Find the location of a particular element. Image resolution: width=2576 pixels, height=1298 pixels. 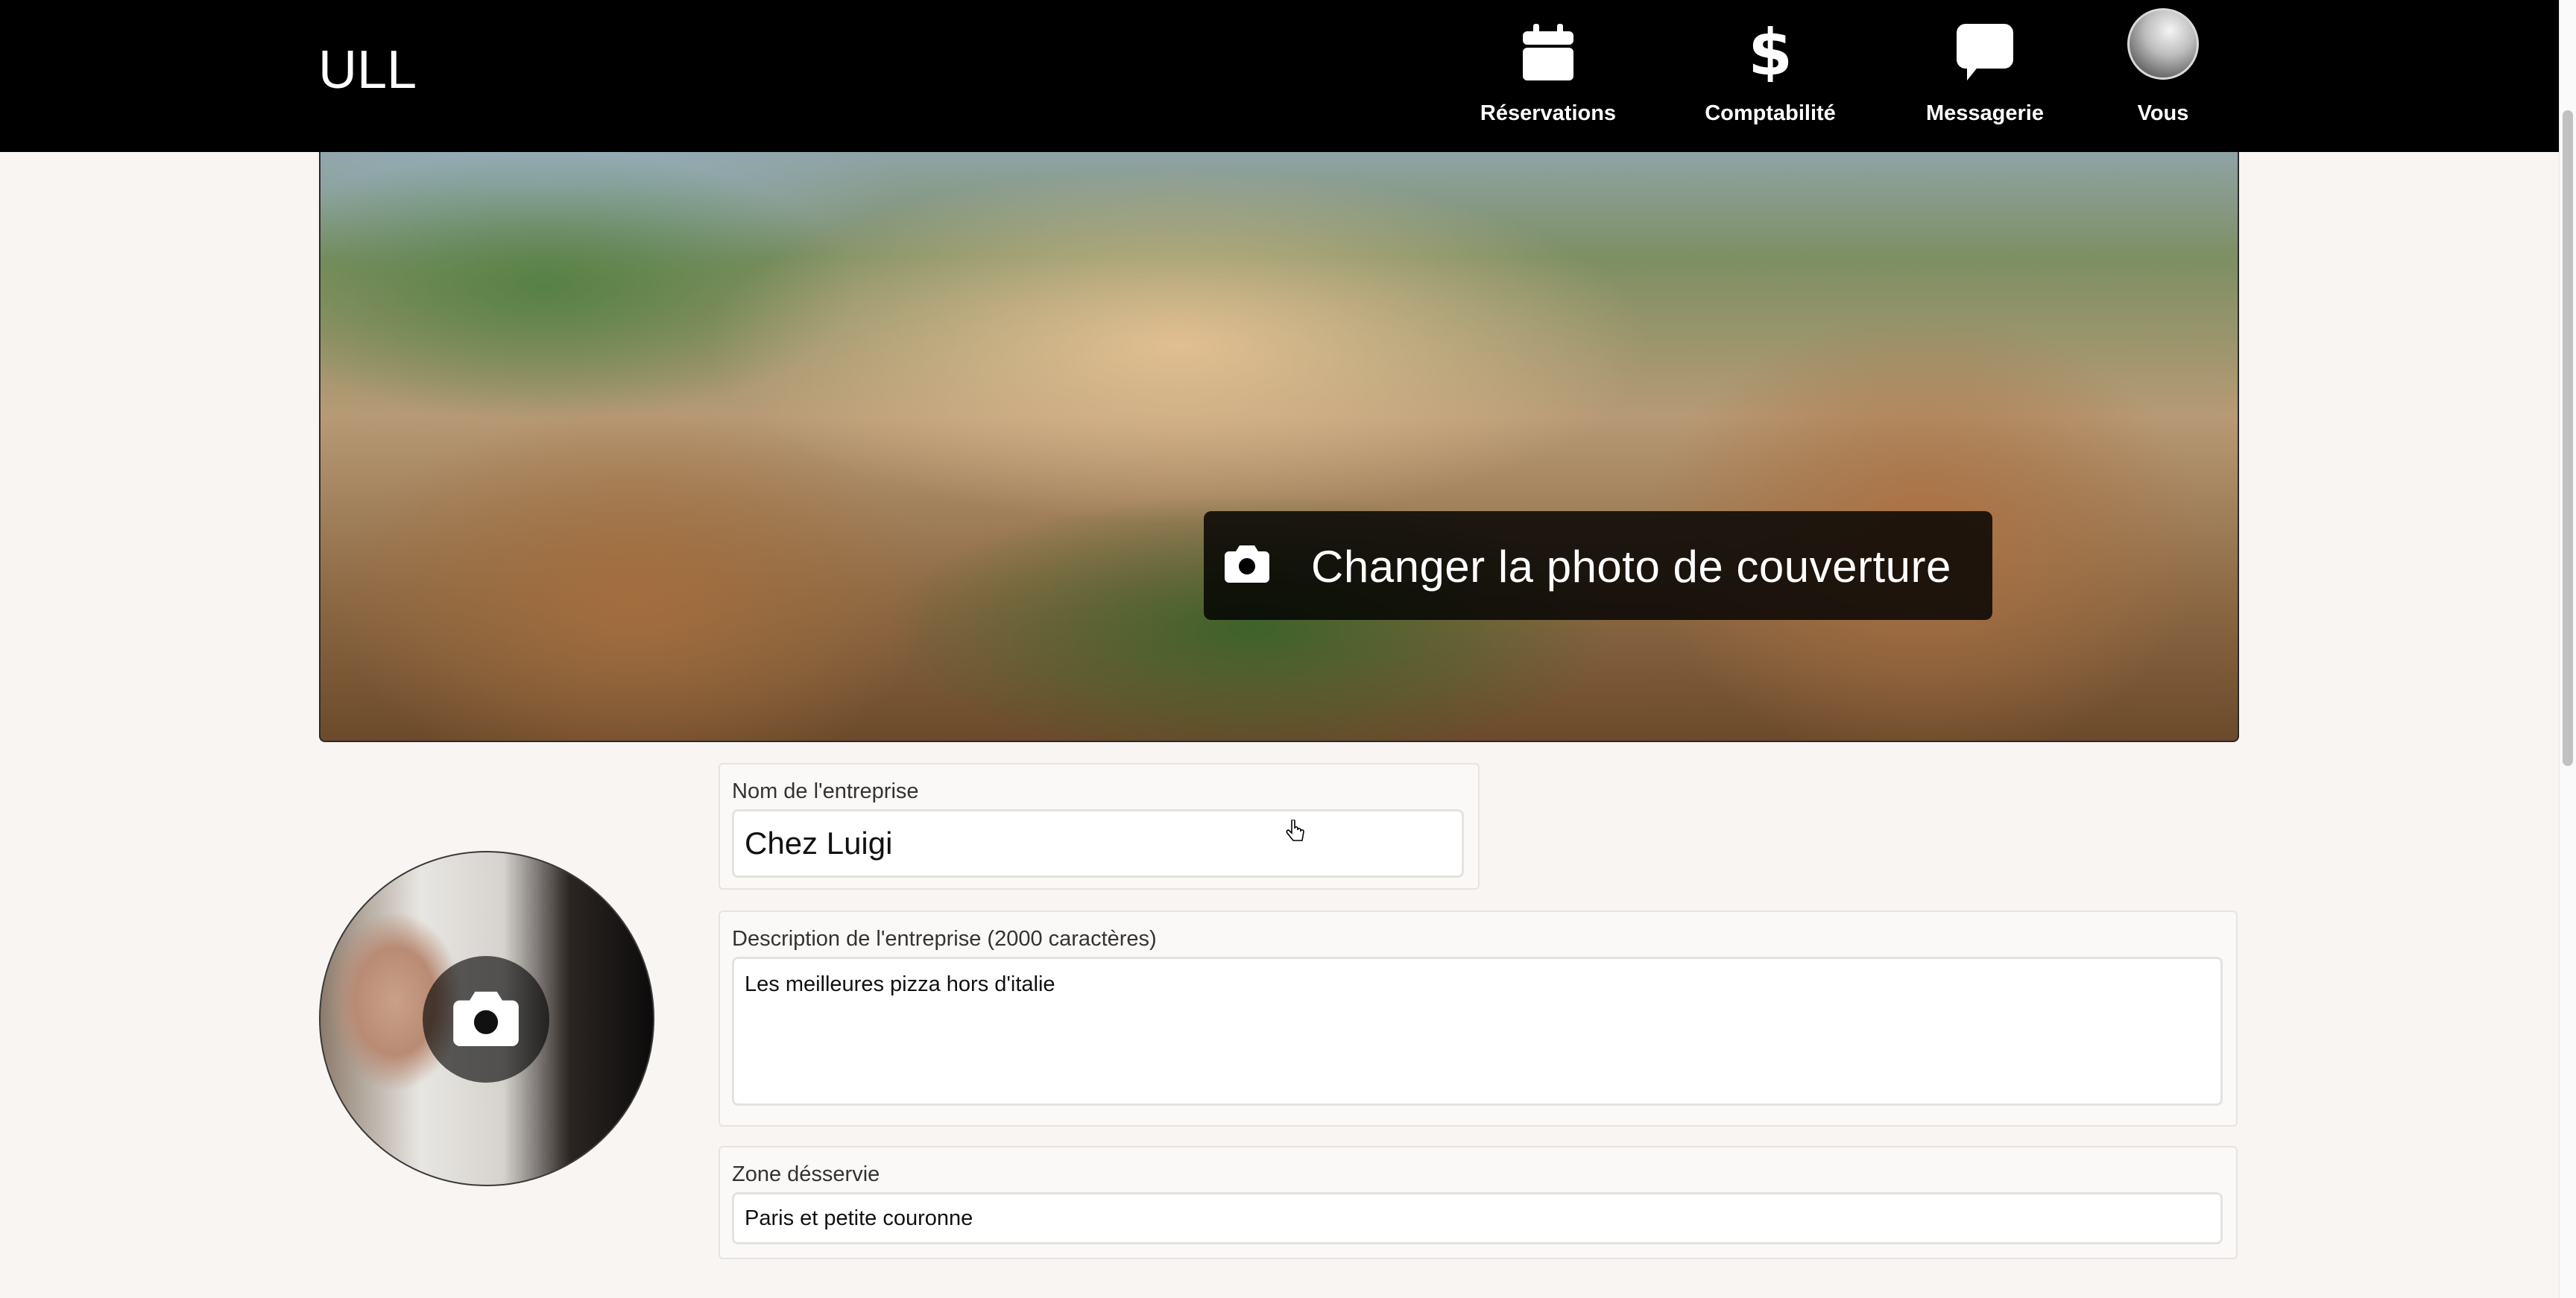

company-name-label: Nom de l'entreprise is located at coordinates (825, 791).